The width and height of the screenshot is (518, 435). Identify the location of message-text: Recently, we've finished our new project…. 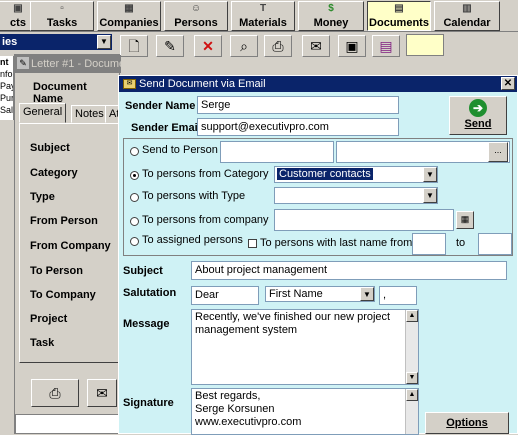
(293, 323).